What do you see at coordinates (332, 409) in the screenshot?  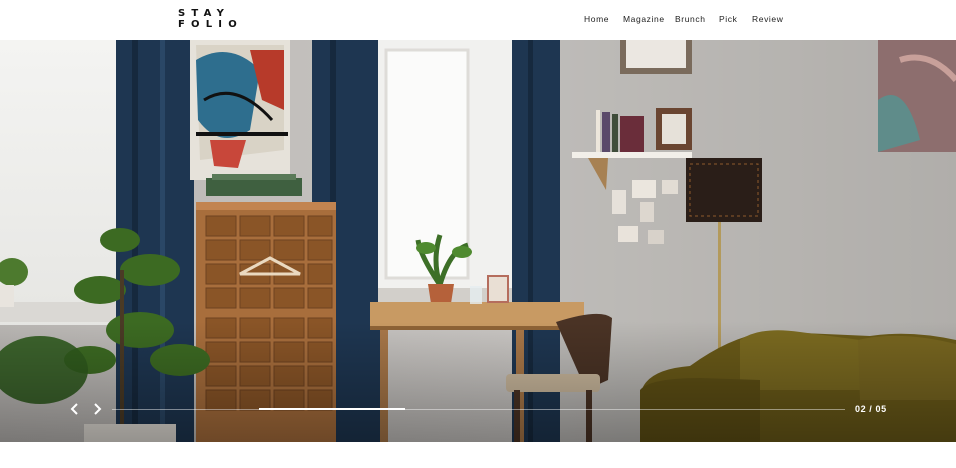 I see `slide-progress-fill` at bounding box center [332, 409].